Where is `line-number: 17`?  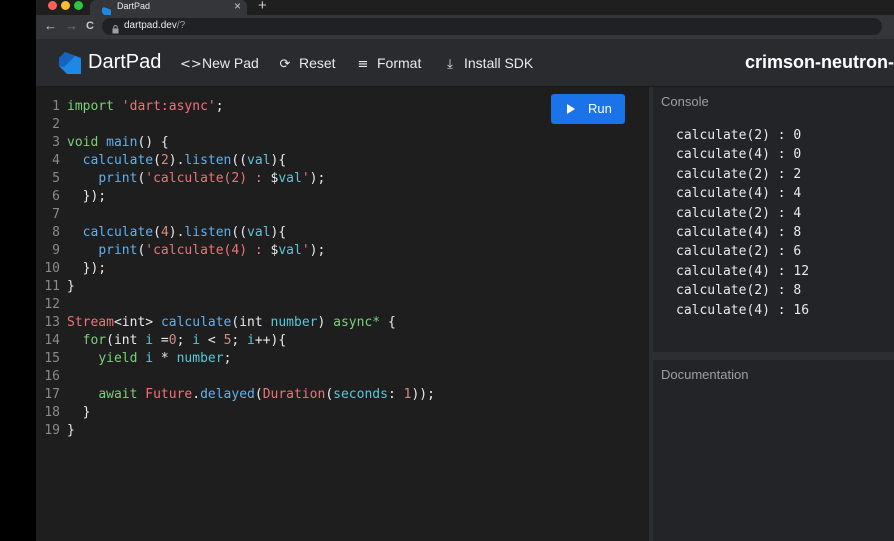
line-number: 17 is located at coordinates (52, 394).